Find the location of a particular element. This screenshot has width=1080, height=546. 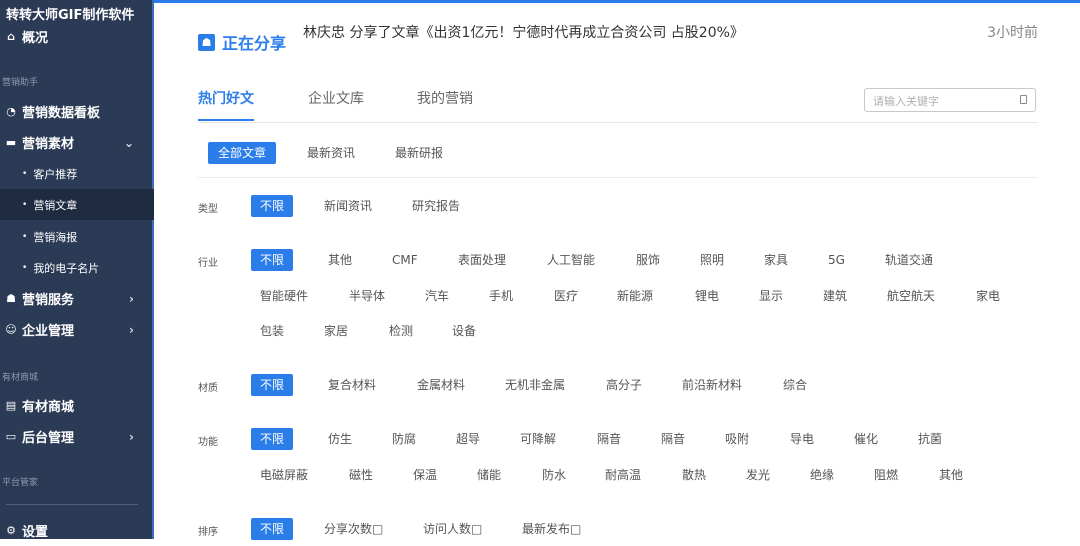

subtab-latest-research: 最新研报 is located at coordinates (419, 153).